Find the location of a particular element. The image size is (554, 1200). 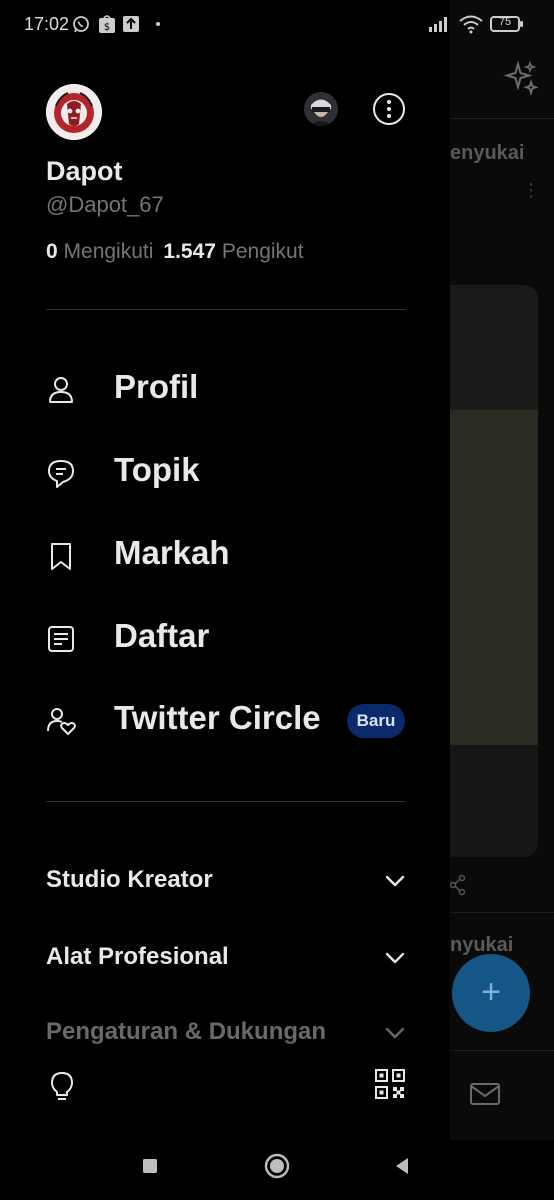

scroll-fade is located at coordinates (225, 1053).